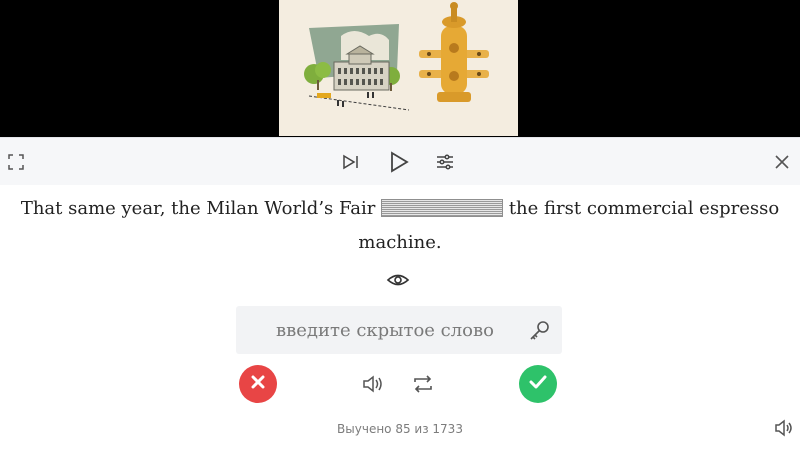 This screenshot has height=450, width=800. I want to click on play-button, so click(399, 161).